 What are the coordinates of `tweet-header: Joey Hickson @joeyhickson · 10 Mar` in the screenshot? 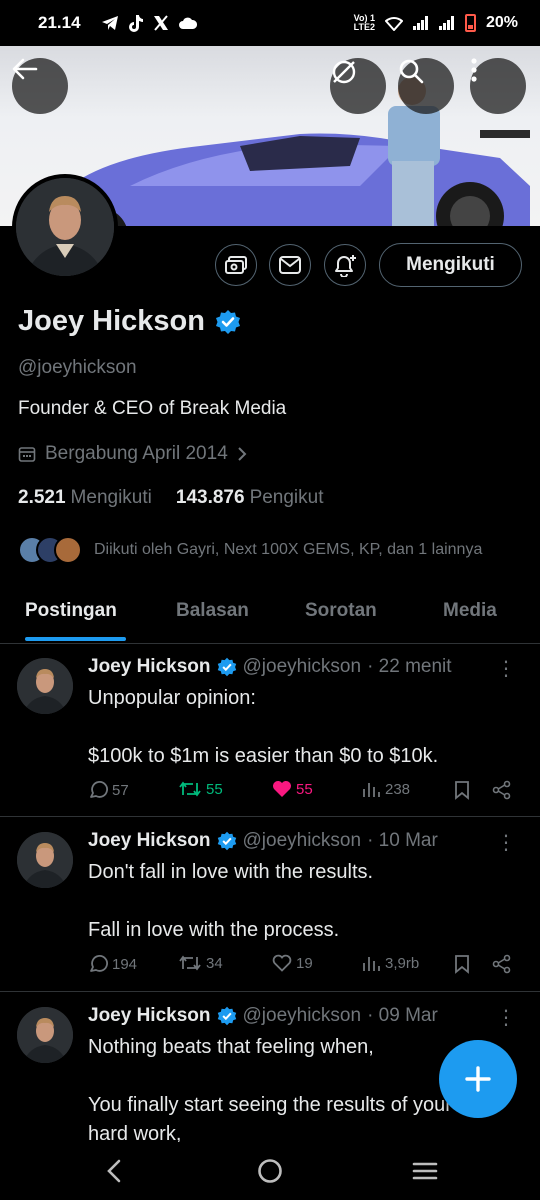 It's located at (263, 841).